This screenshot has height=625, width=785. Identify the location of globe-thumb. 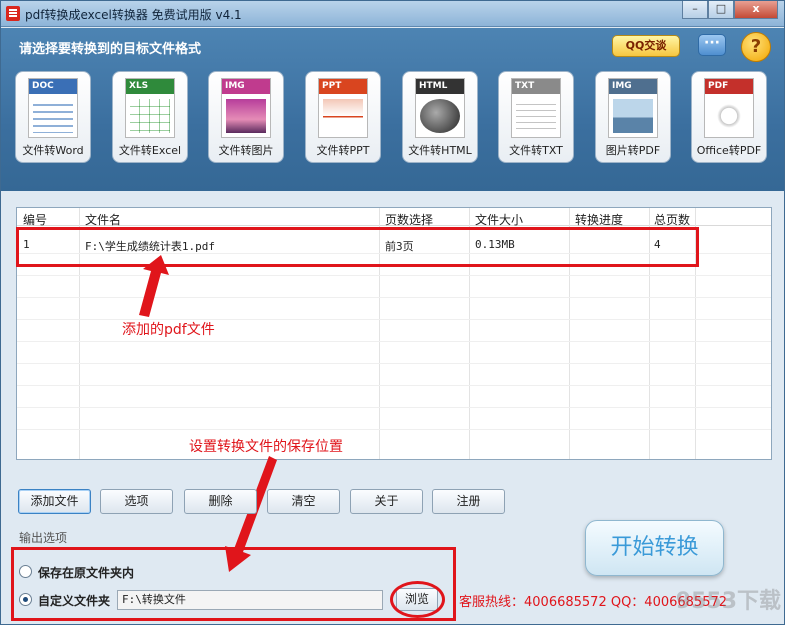
(440, 116).